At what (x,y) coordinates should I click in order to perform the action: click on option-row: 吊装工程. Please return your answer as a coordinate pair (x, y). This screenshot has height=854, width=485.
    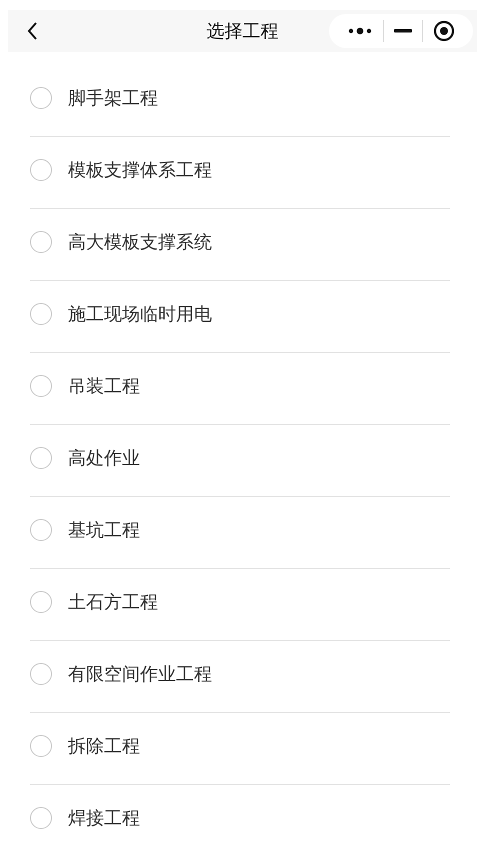
    Looking at the image, I should click on (240, 389).